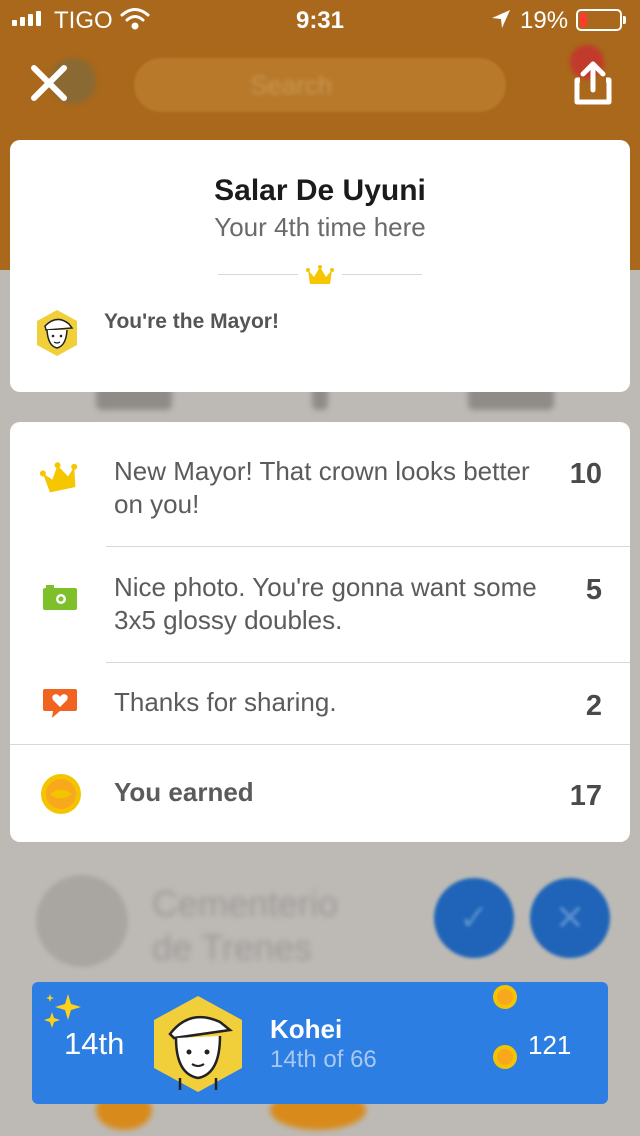 This screenshot has height=1136, width=640. What do you see at coordinates (306, 1029) in the screenshot?
I see `leader-name: Kohei` at bounding box center [306, 1029].